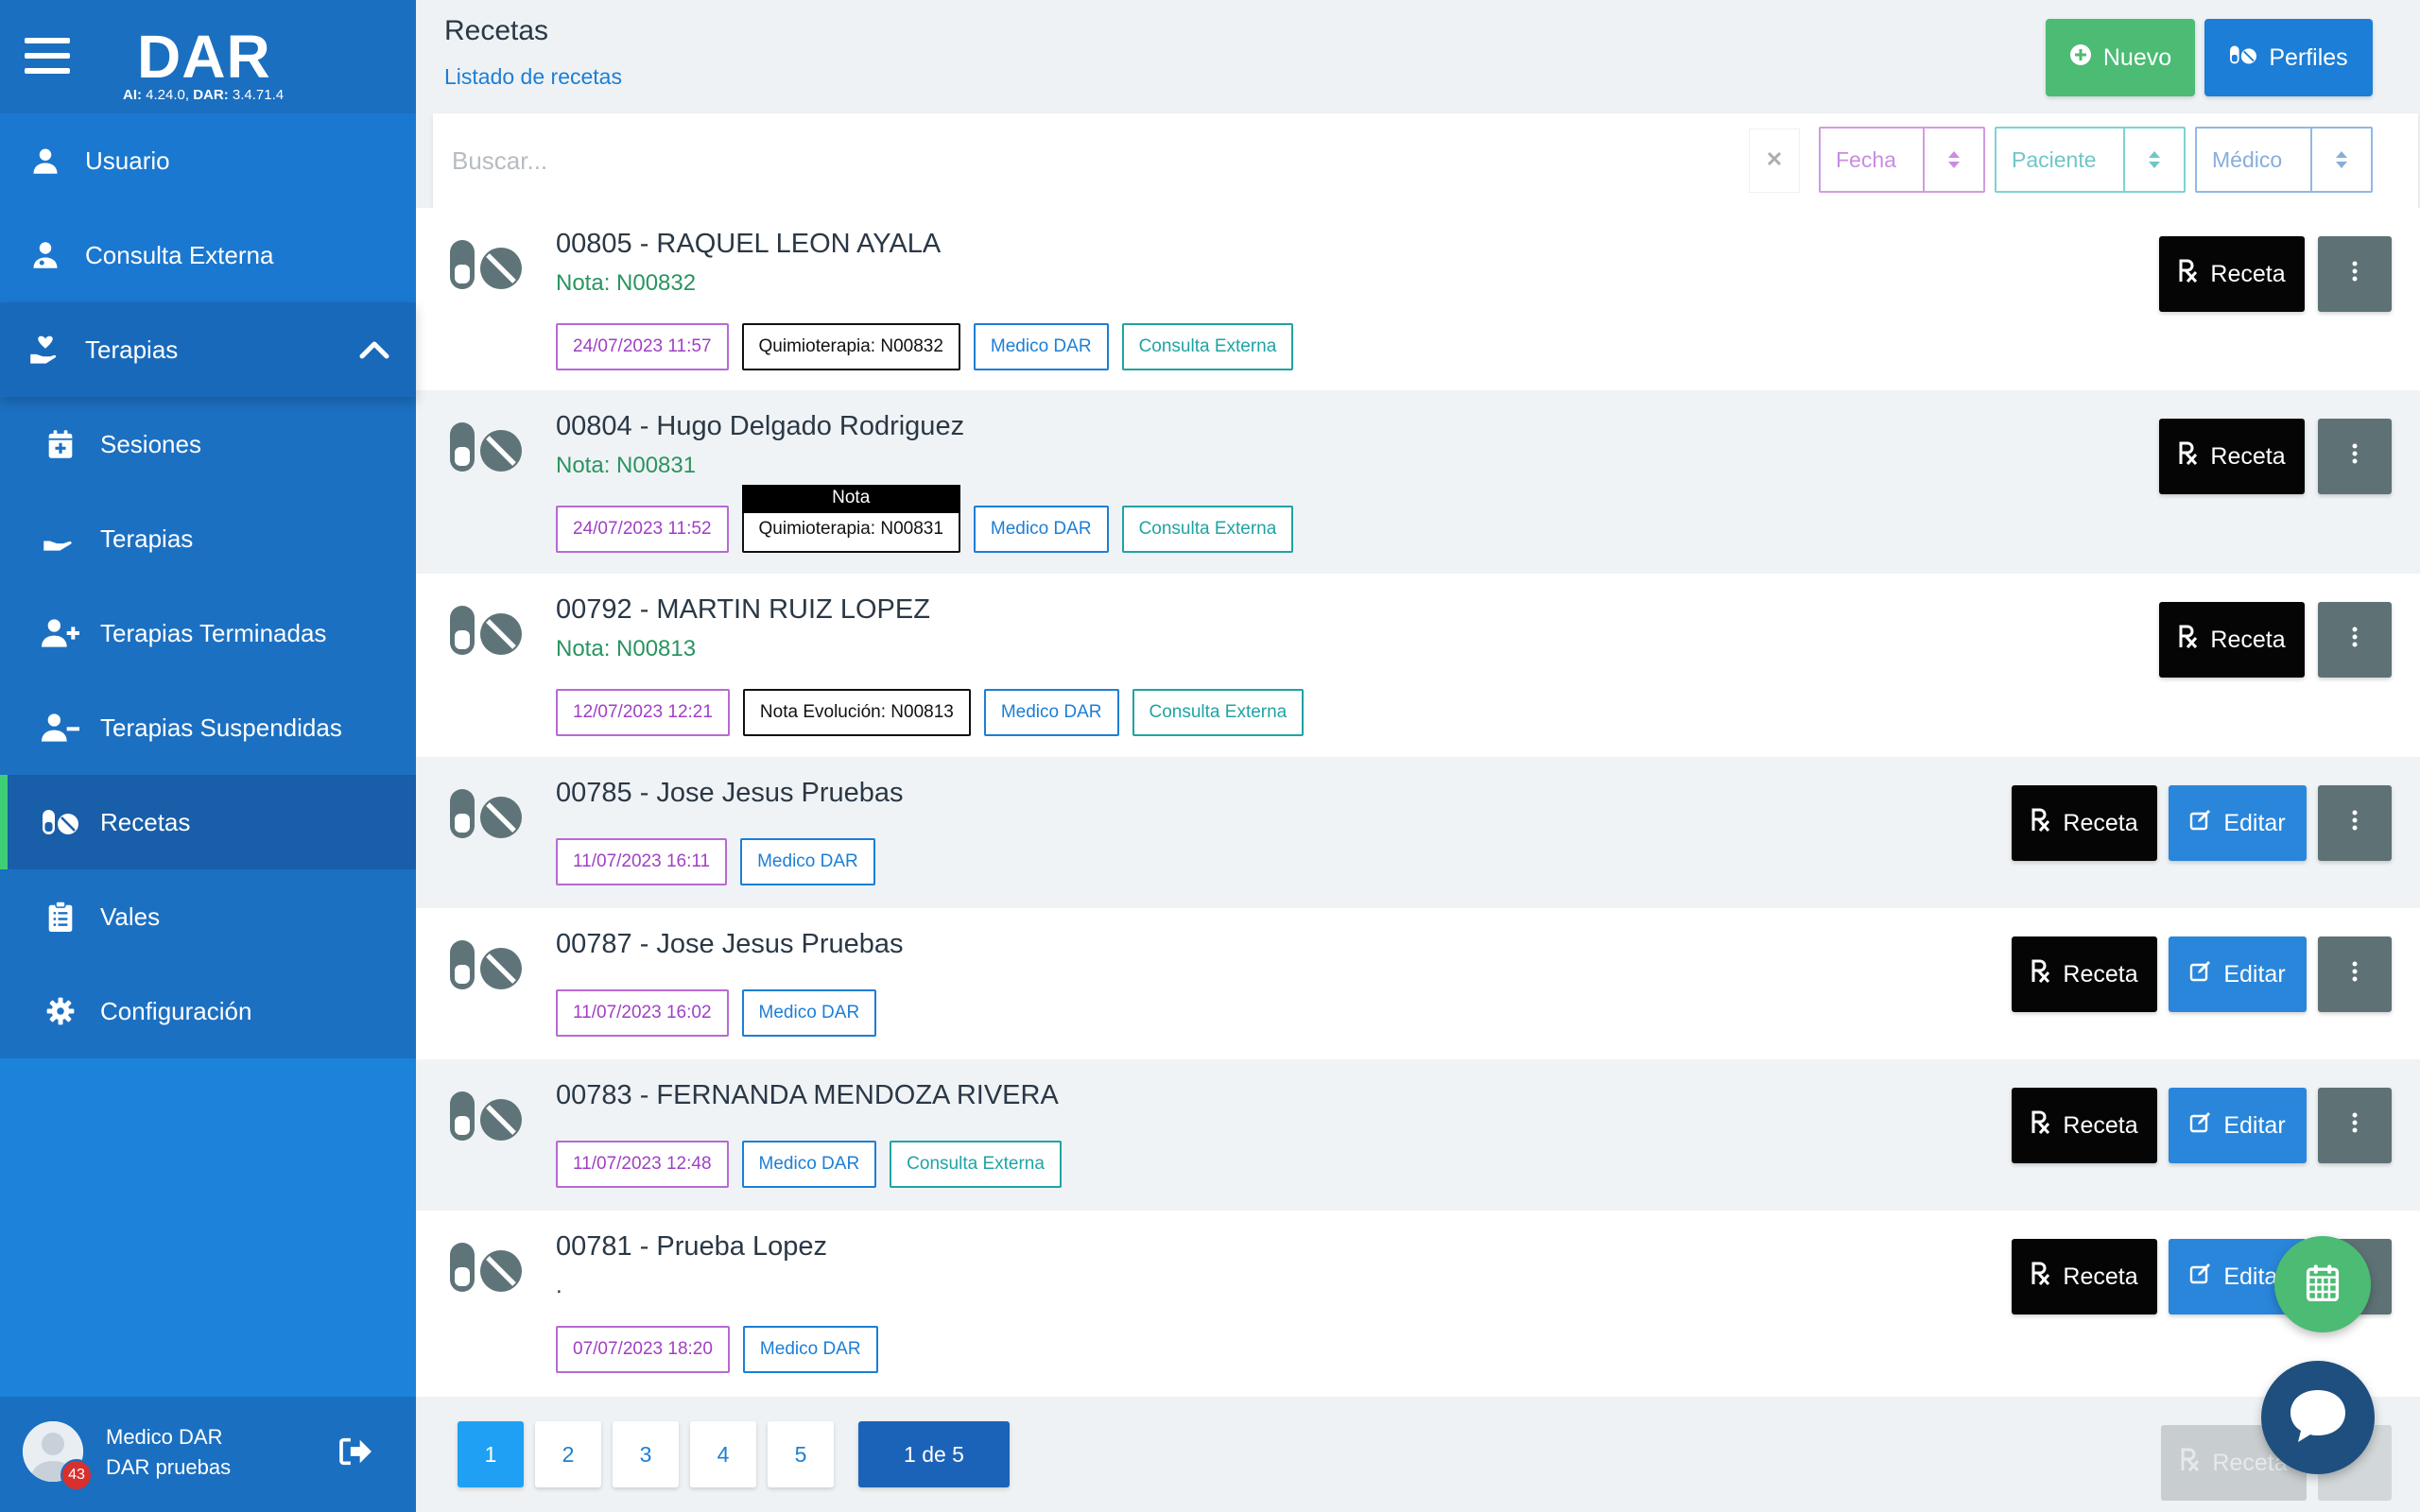 The image size is (2420, 1512). I want to click on logout-icon, so click(356, 1453).